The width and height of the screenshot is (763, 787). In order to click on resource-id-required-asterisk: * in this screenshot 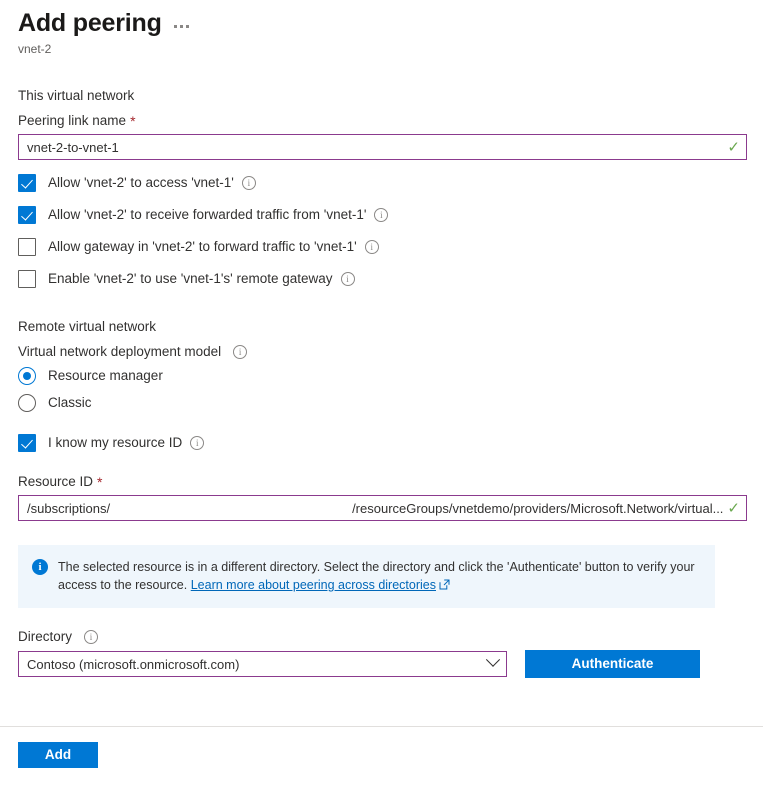, I will do `click(100, 482)`.